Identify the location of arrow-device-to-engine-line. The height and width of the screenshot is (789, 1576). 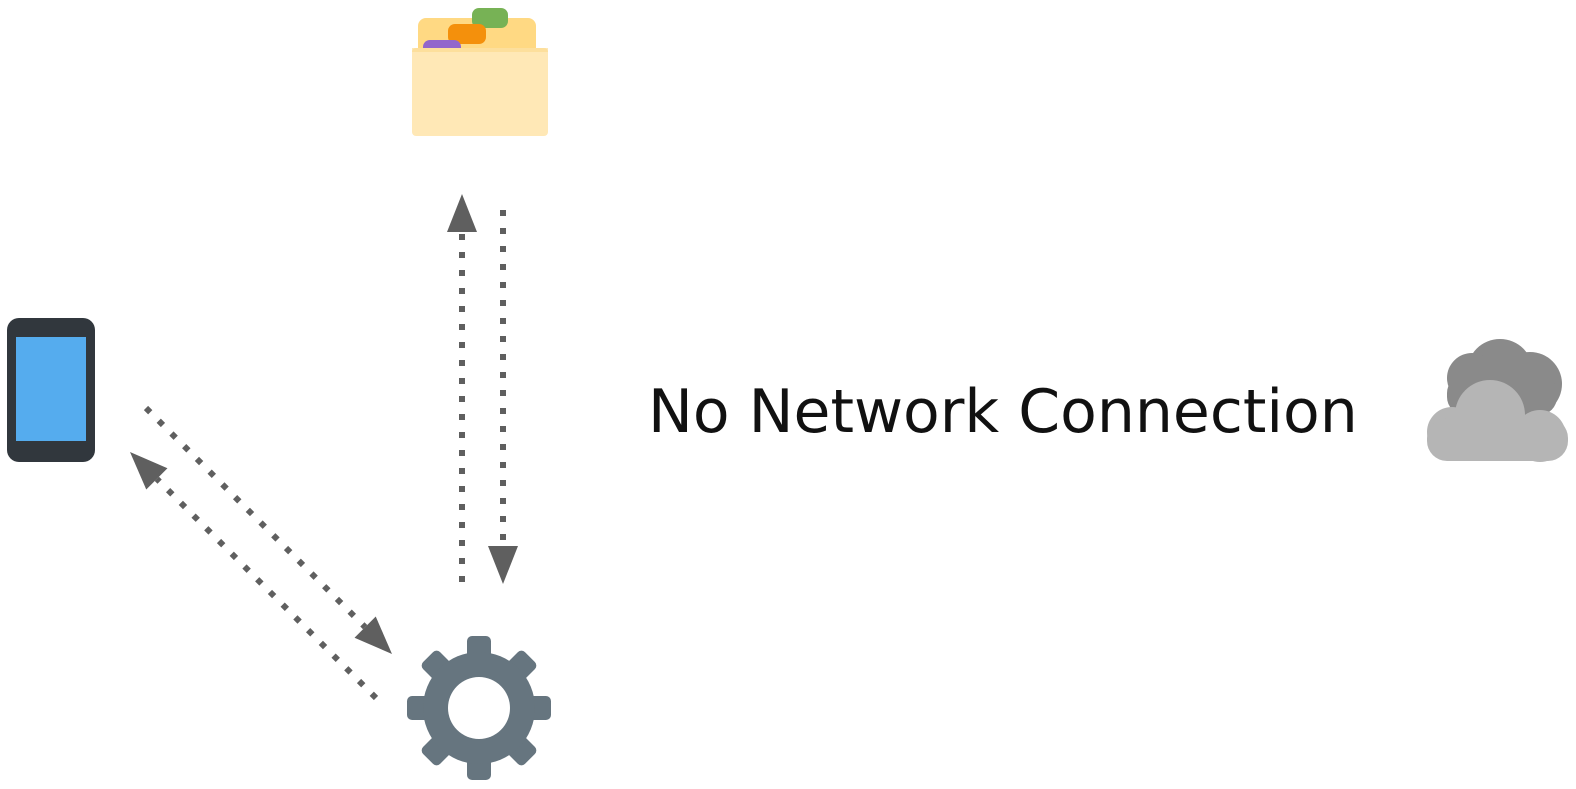
(255, 517).